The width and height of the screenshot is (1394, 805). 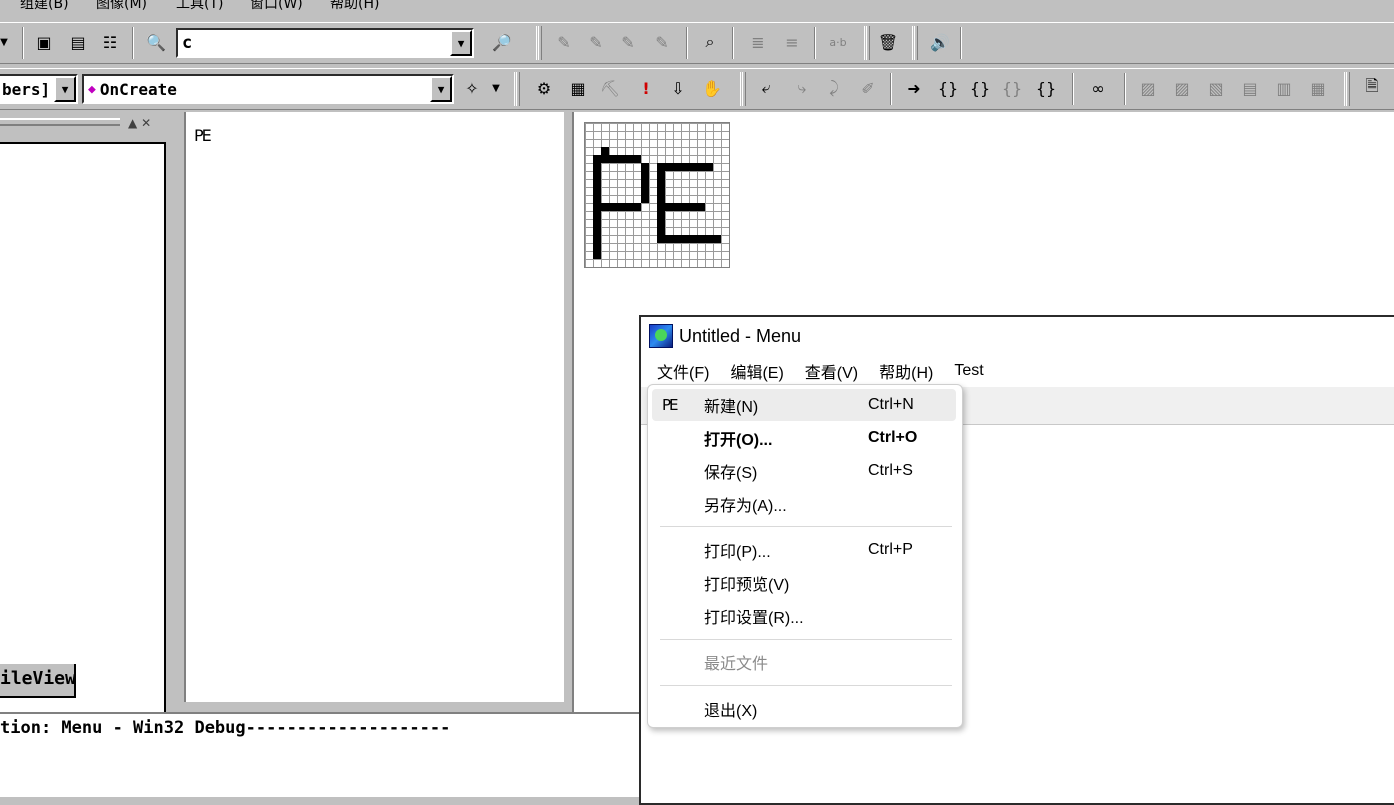 What do you see at coordinates (1318, 88) in the screenshot?
I see `disassembly-icon: ▦` at bounding box center [1318, 88].